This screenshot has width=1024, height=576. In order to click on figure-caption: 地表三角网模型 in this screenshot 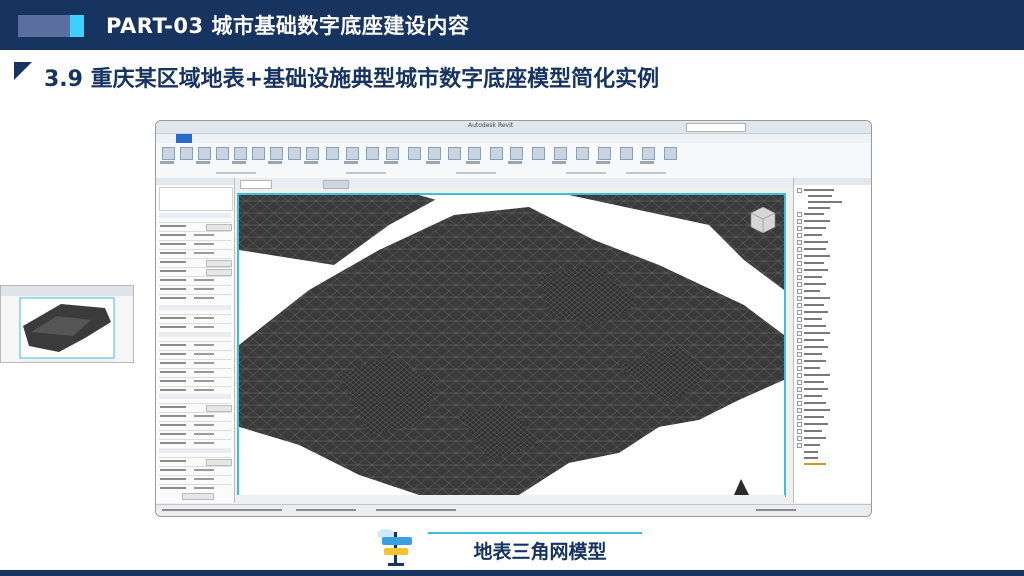, I will do `click(540, 552)`.